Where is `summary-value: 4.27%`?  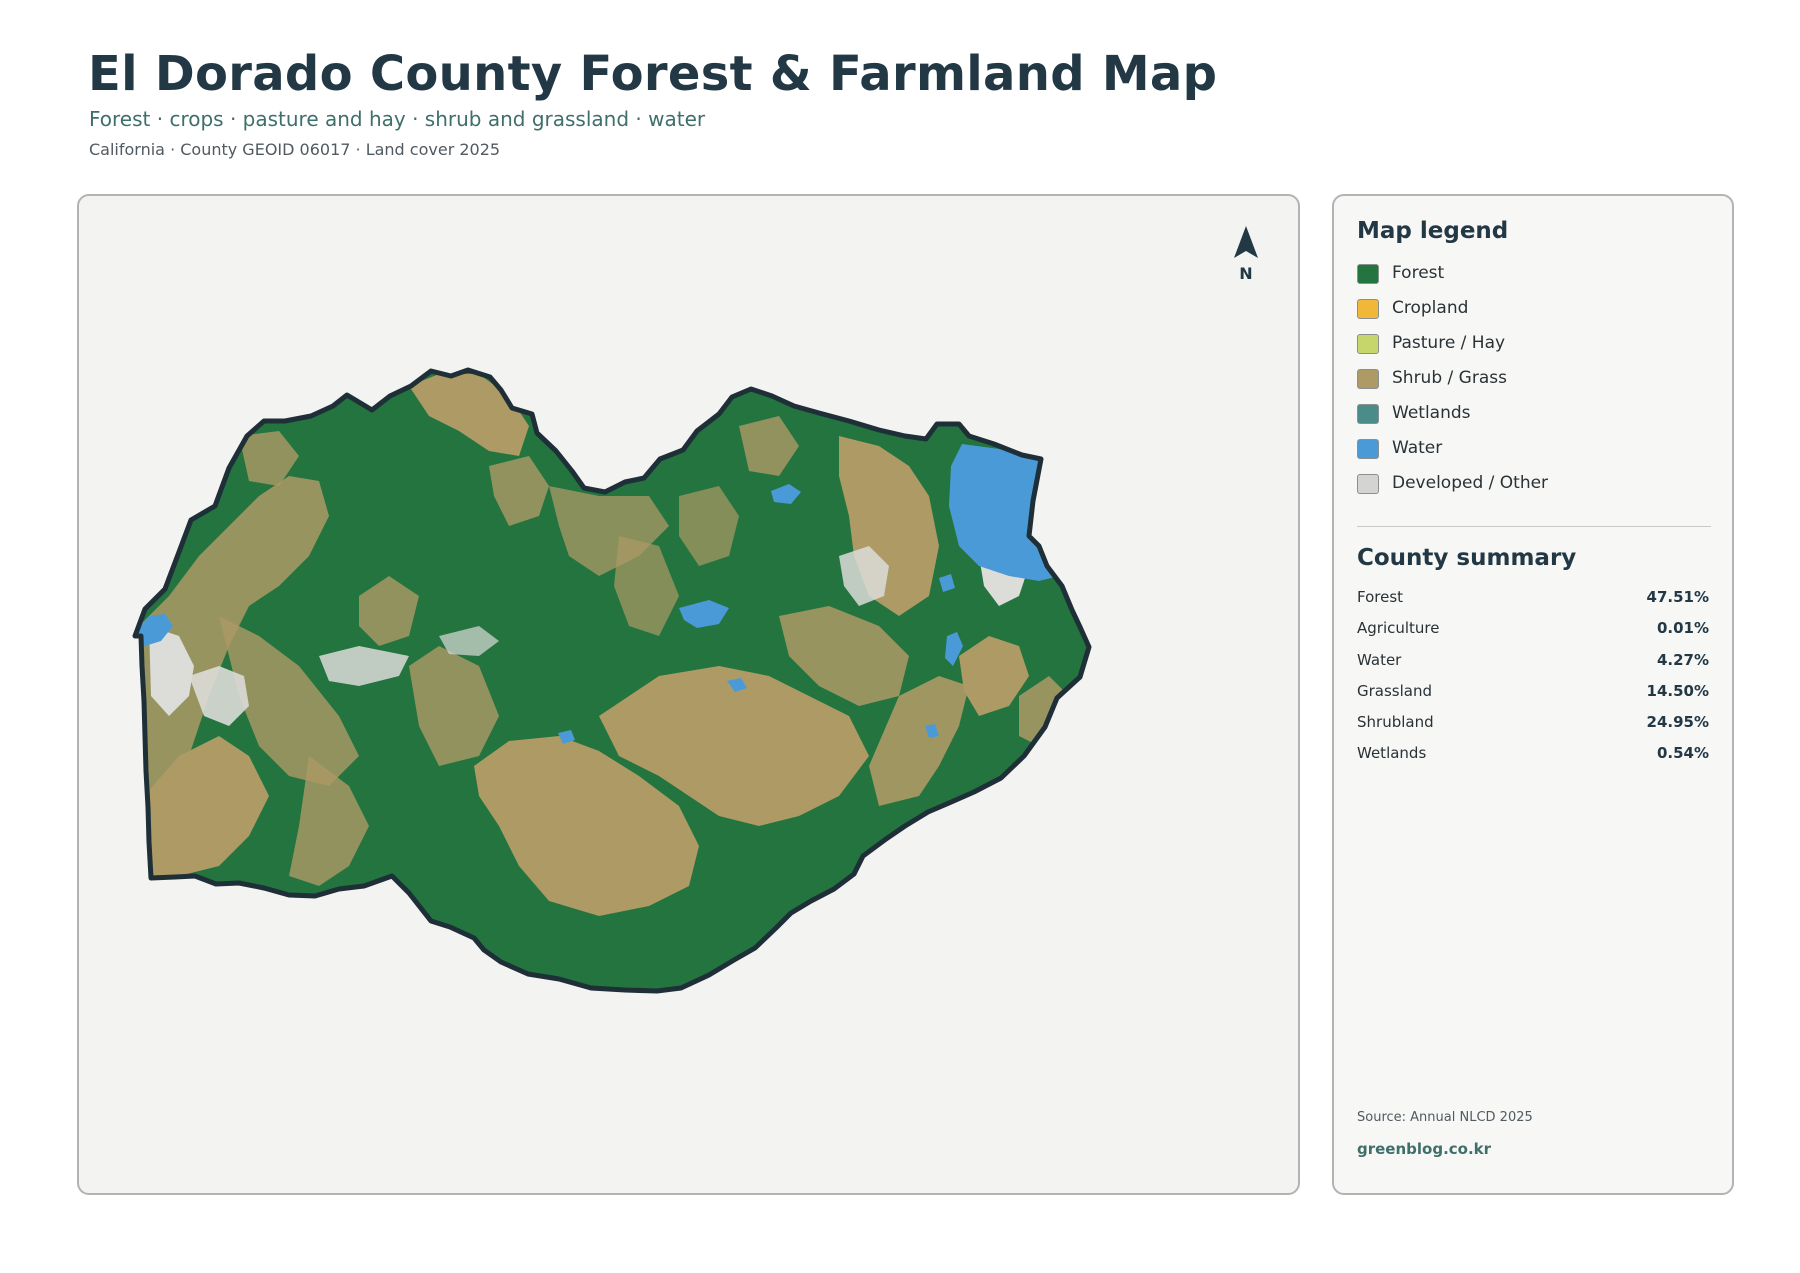 summary-value: 4.27% is located at coordinates (1682, 659).